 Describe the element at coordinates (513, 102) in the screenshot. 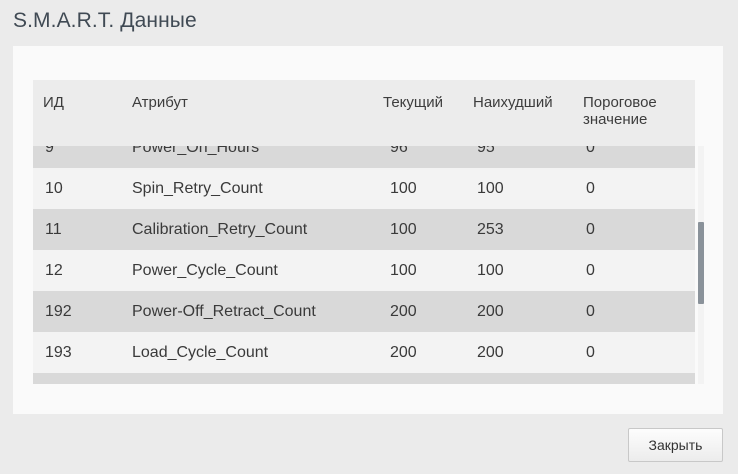

I see `column-header-worst: Наихудший` at that location.